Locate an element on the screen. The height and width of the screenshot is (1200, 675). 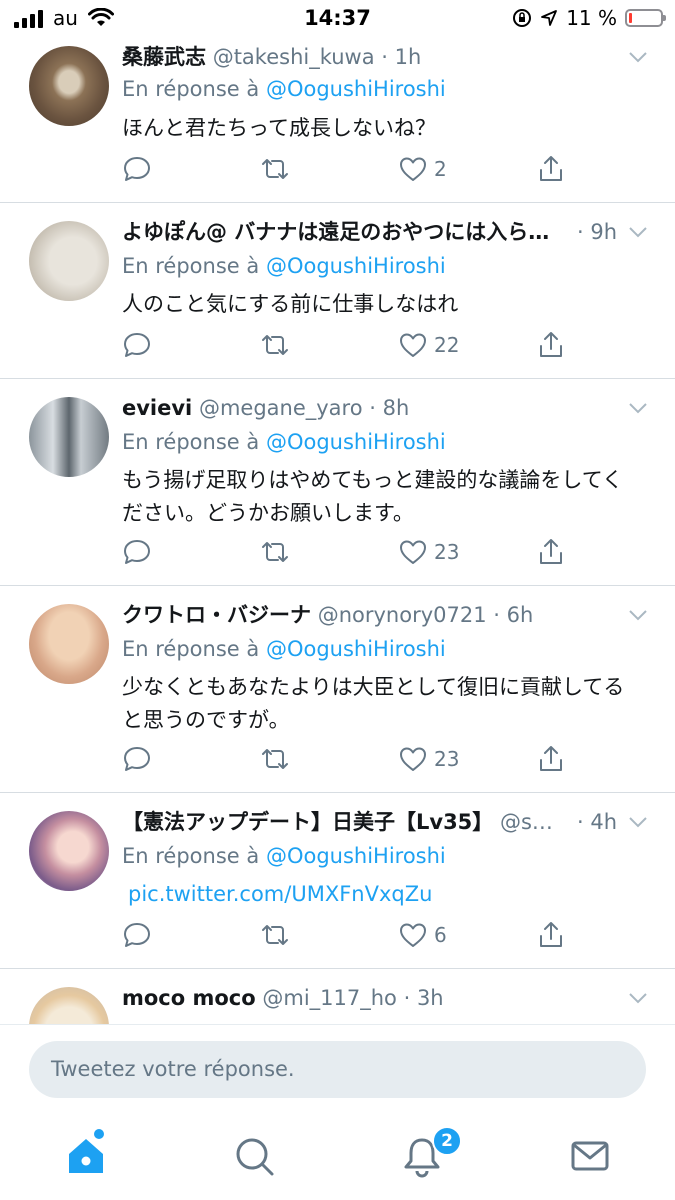
timestamp: · 4h is located at coordinates (597, 822).